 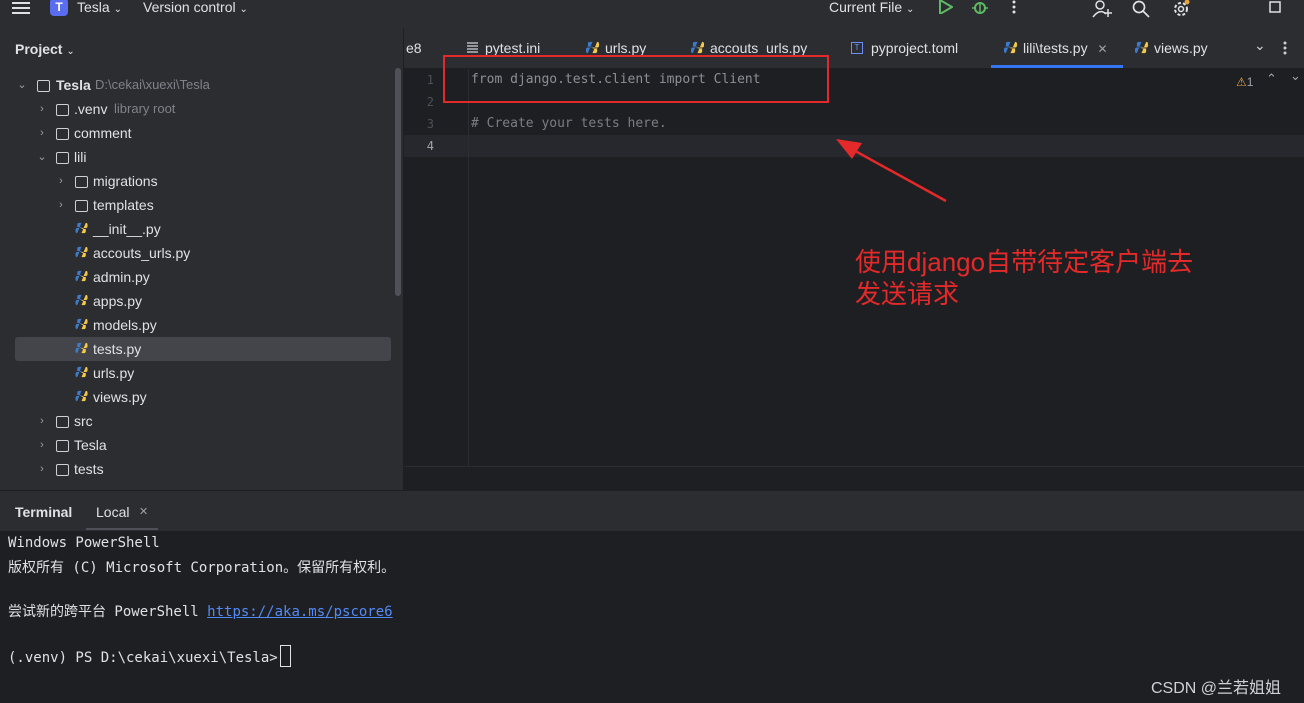 What do you see at coordinates (907, 294) in the screenshot?
I see `annotation-line-2: 发送请求` at bounding box center [907, 294].